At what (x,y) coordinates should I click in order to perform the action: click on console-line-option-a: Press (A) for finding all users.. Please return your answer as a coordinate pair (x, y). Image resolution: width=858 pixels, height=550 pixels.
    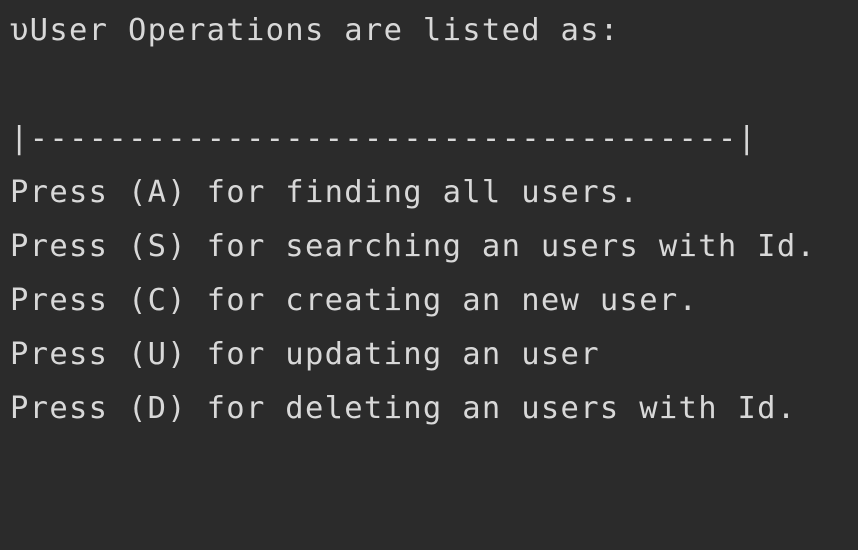
    Looking at the image, I should click on (325, 192).